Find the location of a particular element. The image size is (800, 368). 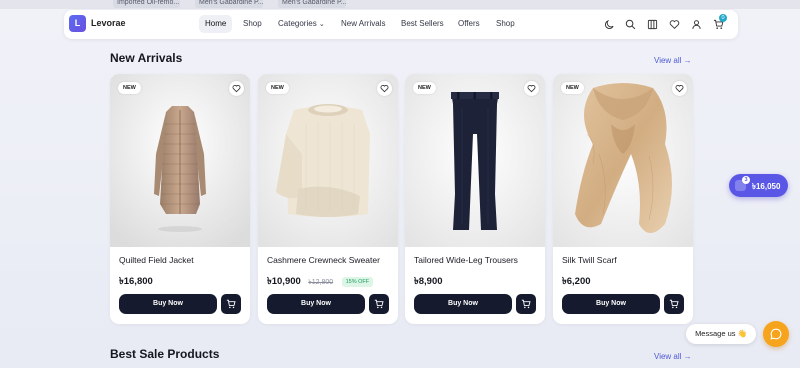

floating-cart-button: 3 ৳16,050 is located at coordinates (758, 185).